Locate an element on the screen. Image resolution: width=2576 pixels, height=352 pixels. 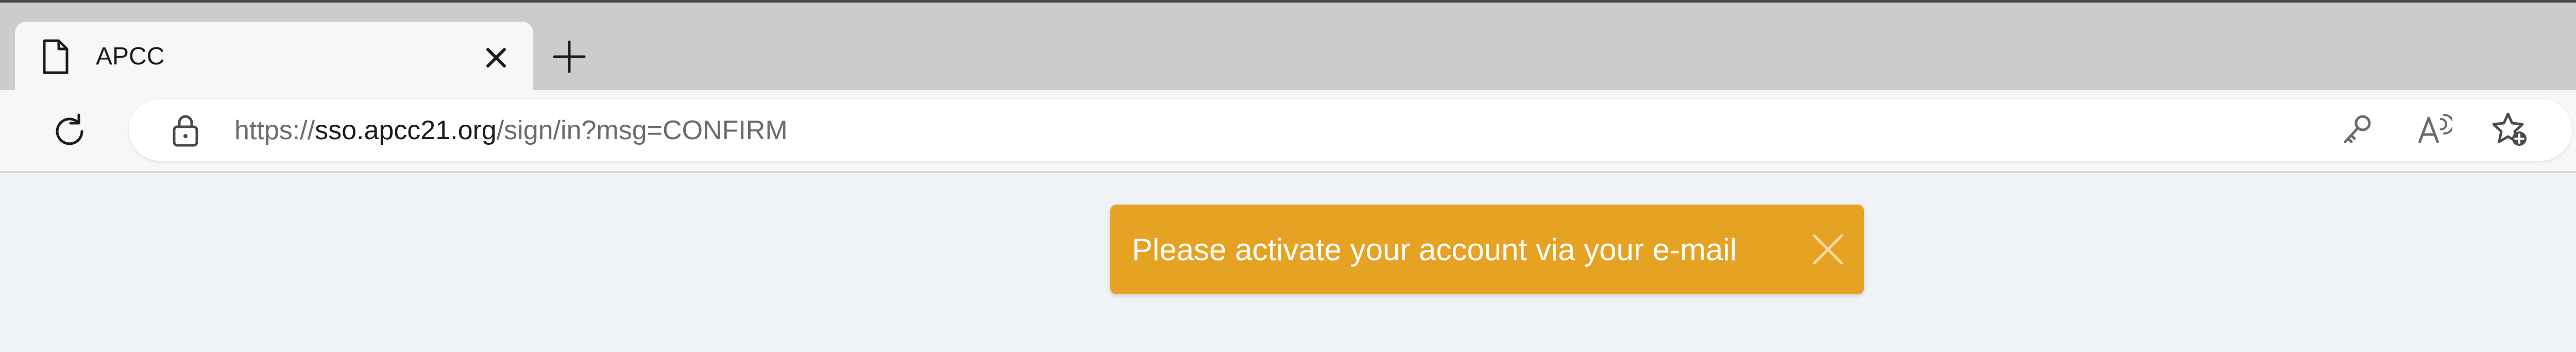
url-host: sso.apcc21.org is located at coordinates (406, 130).